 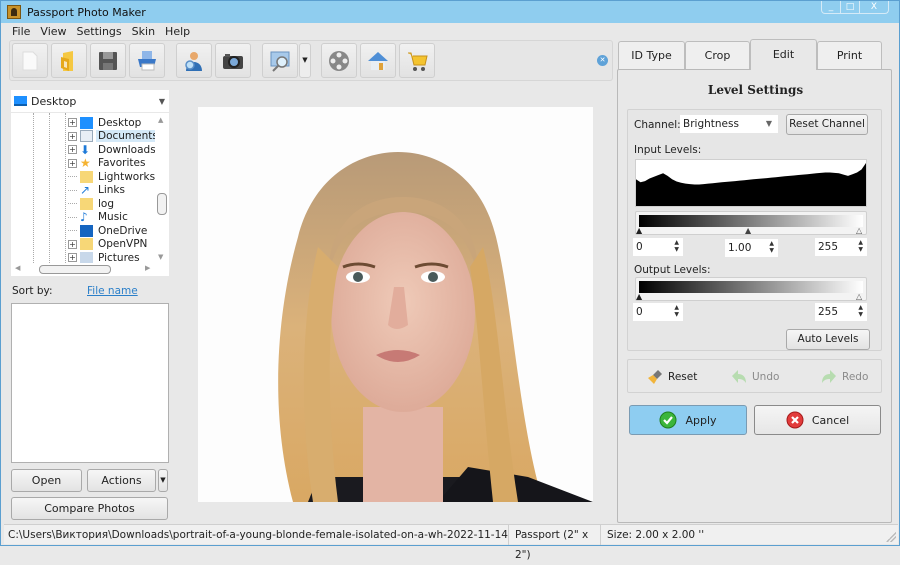 I want to click on floppy-disk-icon, so click(x=108, y=60).